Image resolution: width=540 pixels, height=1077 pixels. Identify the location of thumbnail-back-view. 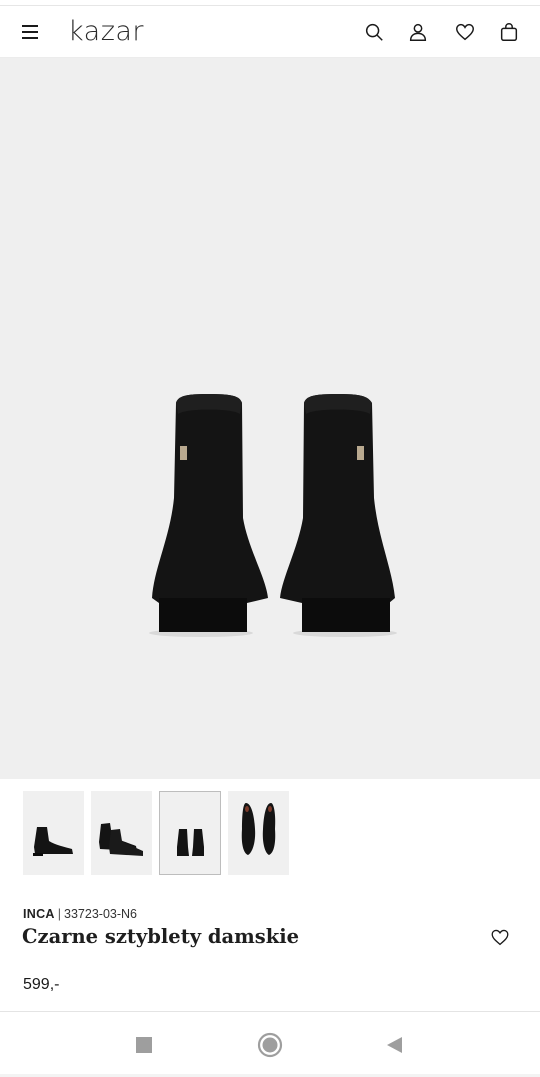
(190, 833).